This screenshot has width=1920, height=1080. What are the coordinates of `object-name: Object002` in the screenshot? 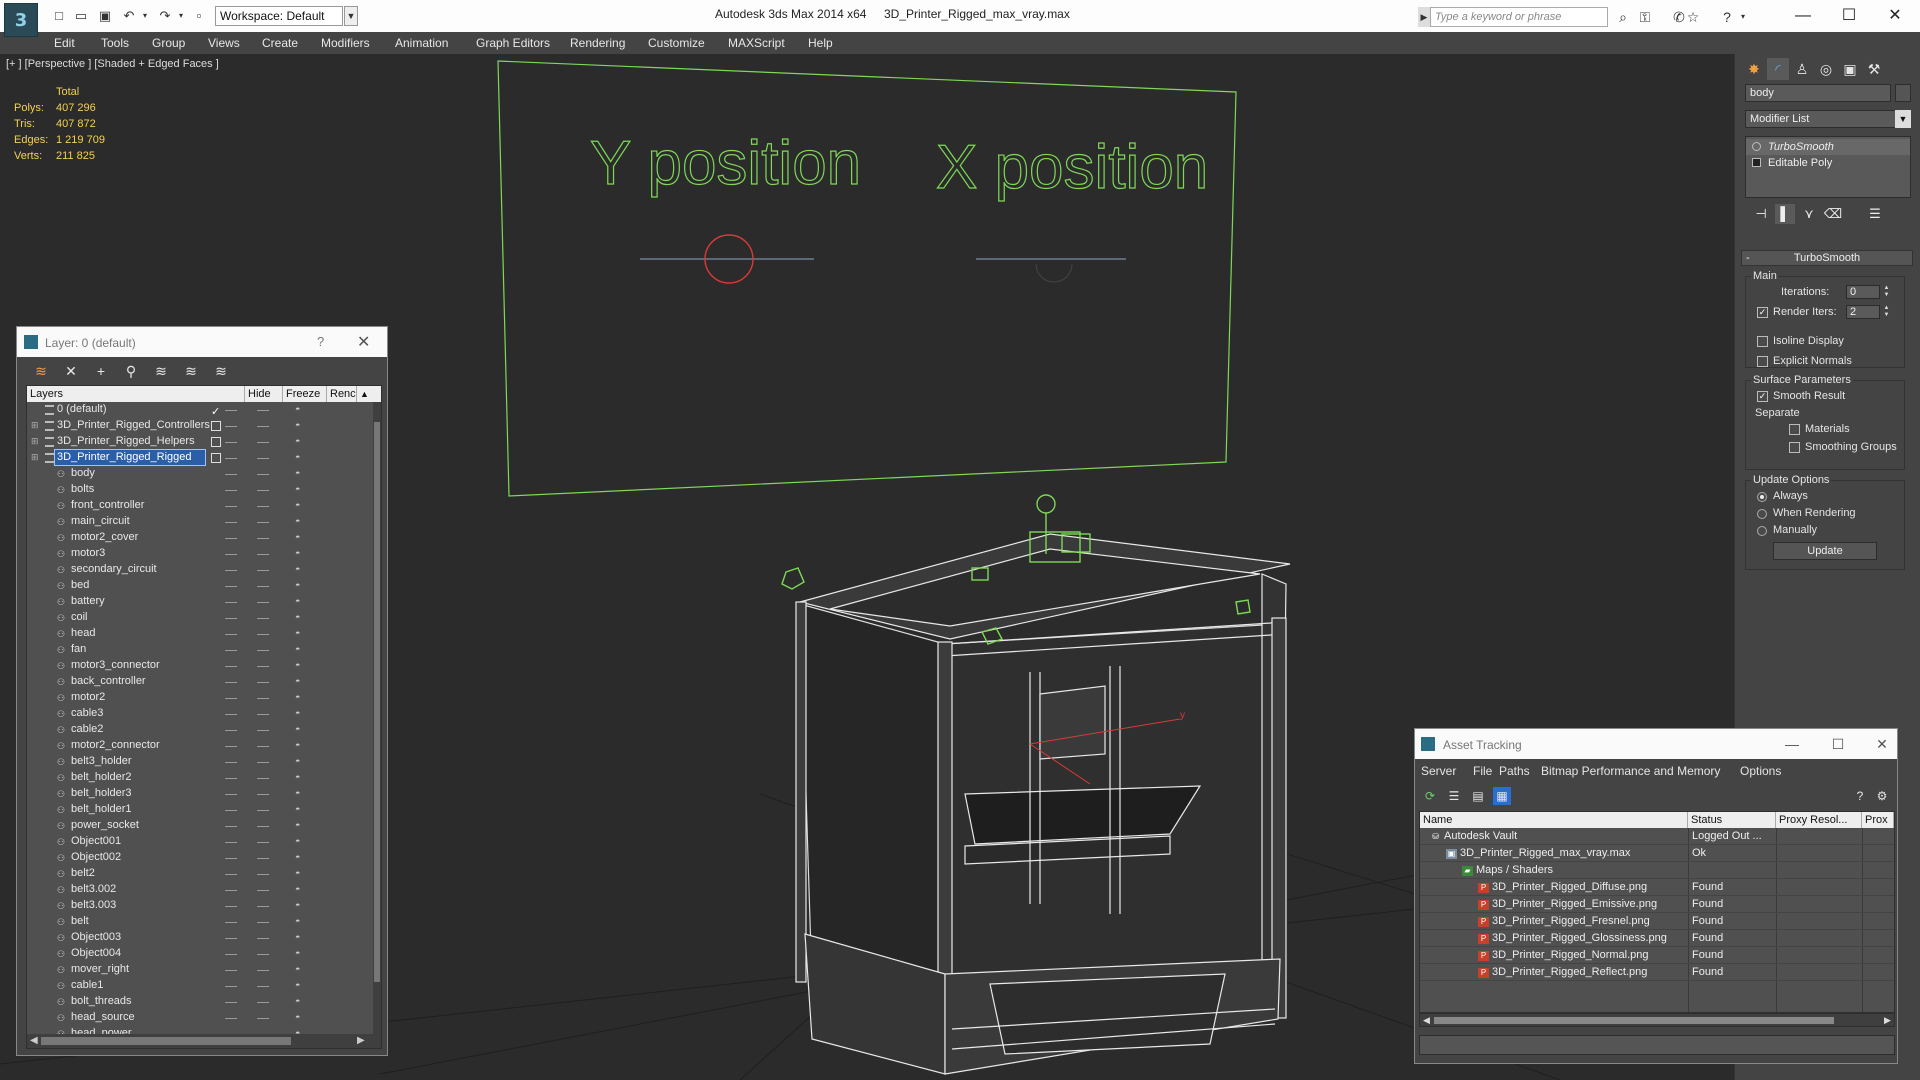 It's located at (139, 857).